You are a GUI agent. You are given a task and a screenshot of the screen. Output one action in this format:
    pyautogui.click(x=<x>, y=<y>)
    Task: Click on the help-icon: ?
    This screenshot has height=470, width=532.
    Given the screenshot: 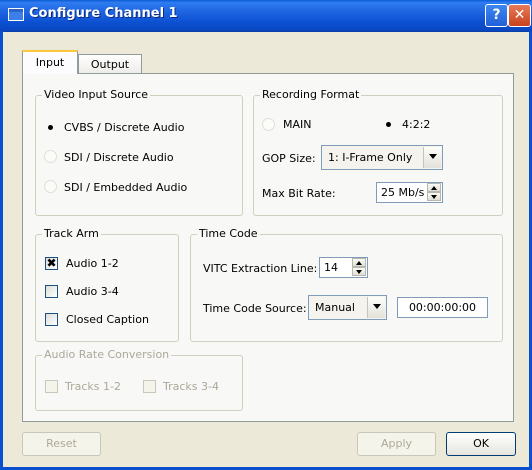 What is the action you would take?
    pyautogui.click(x=496, y=15)
    